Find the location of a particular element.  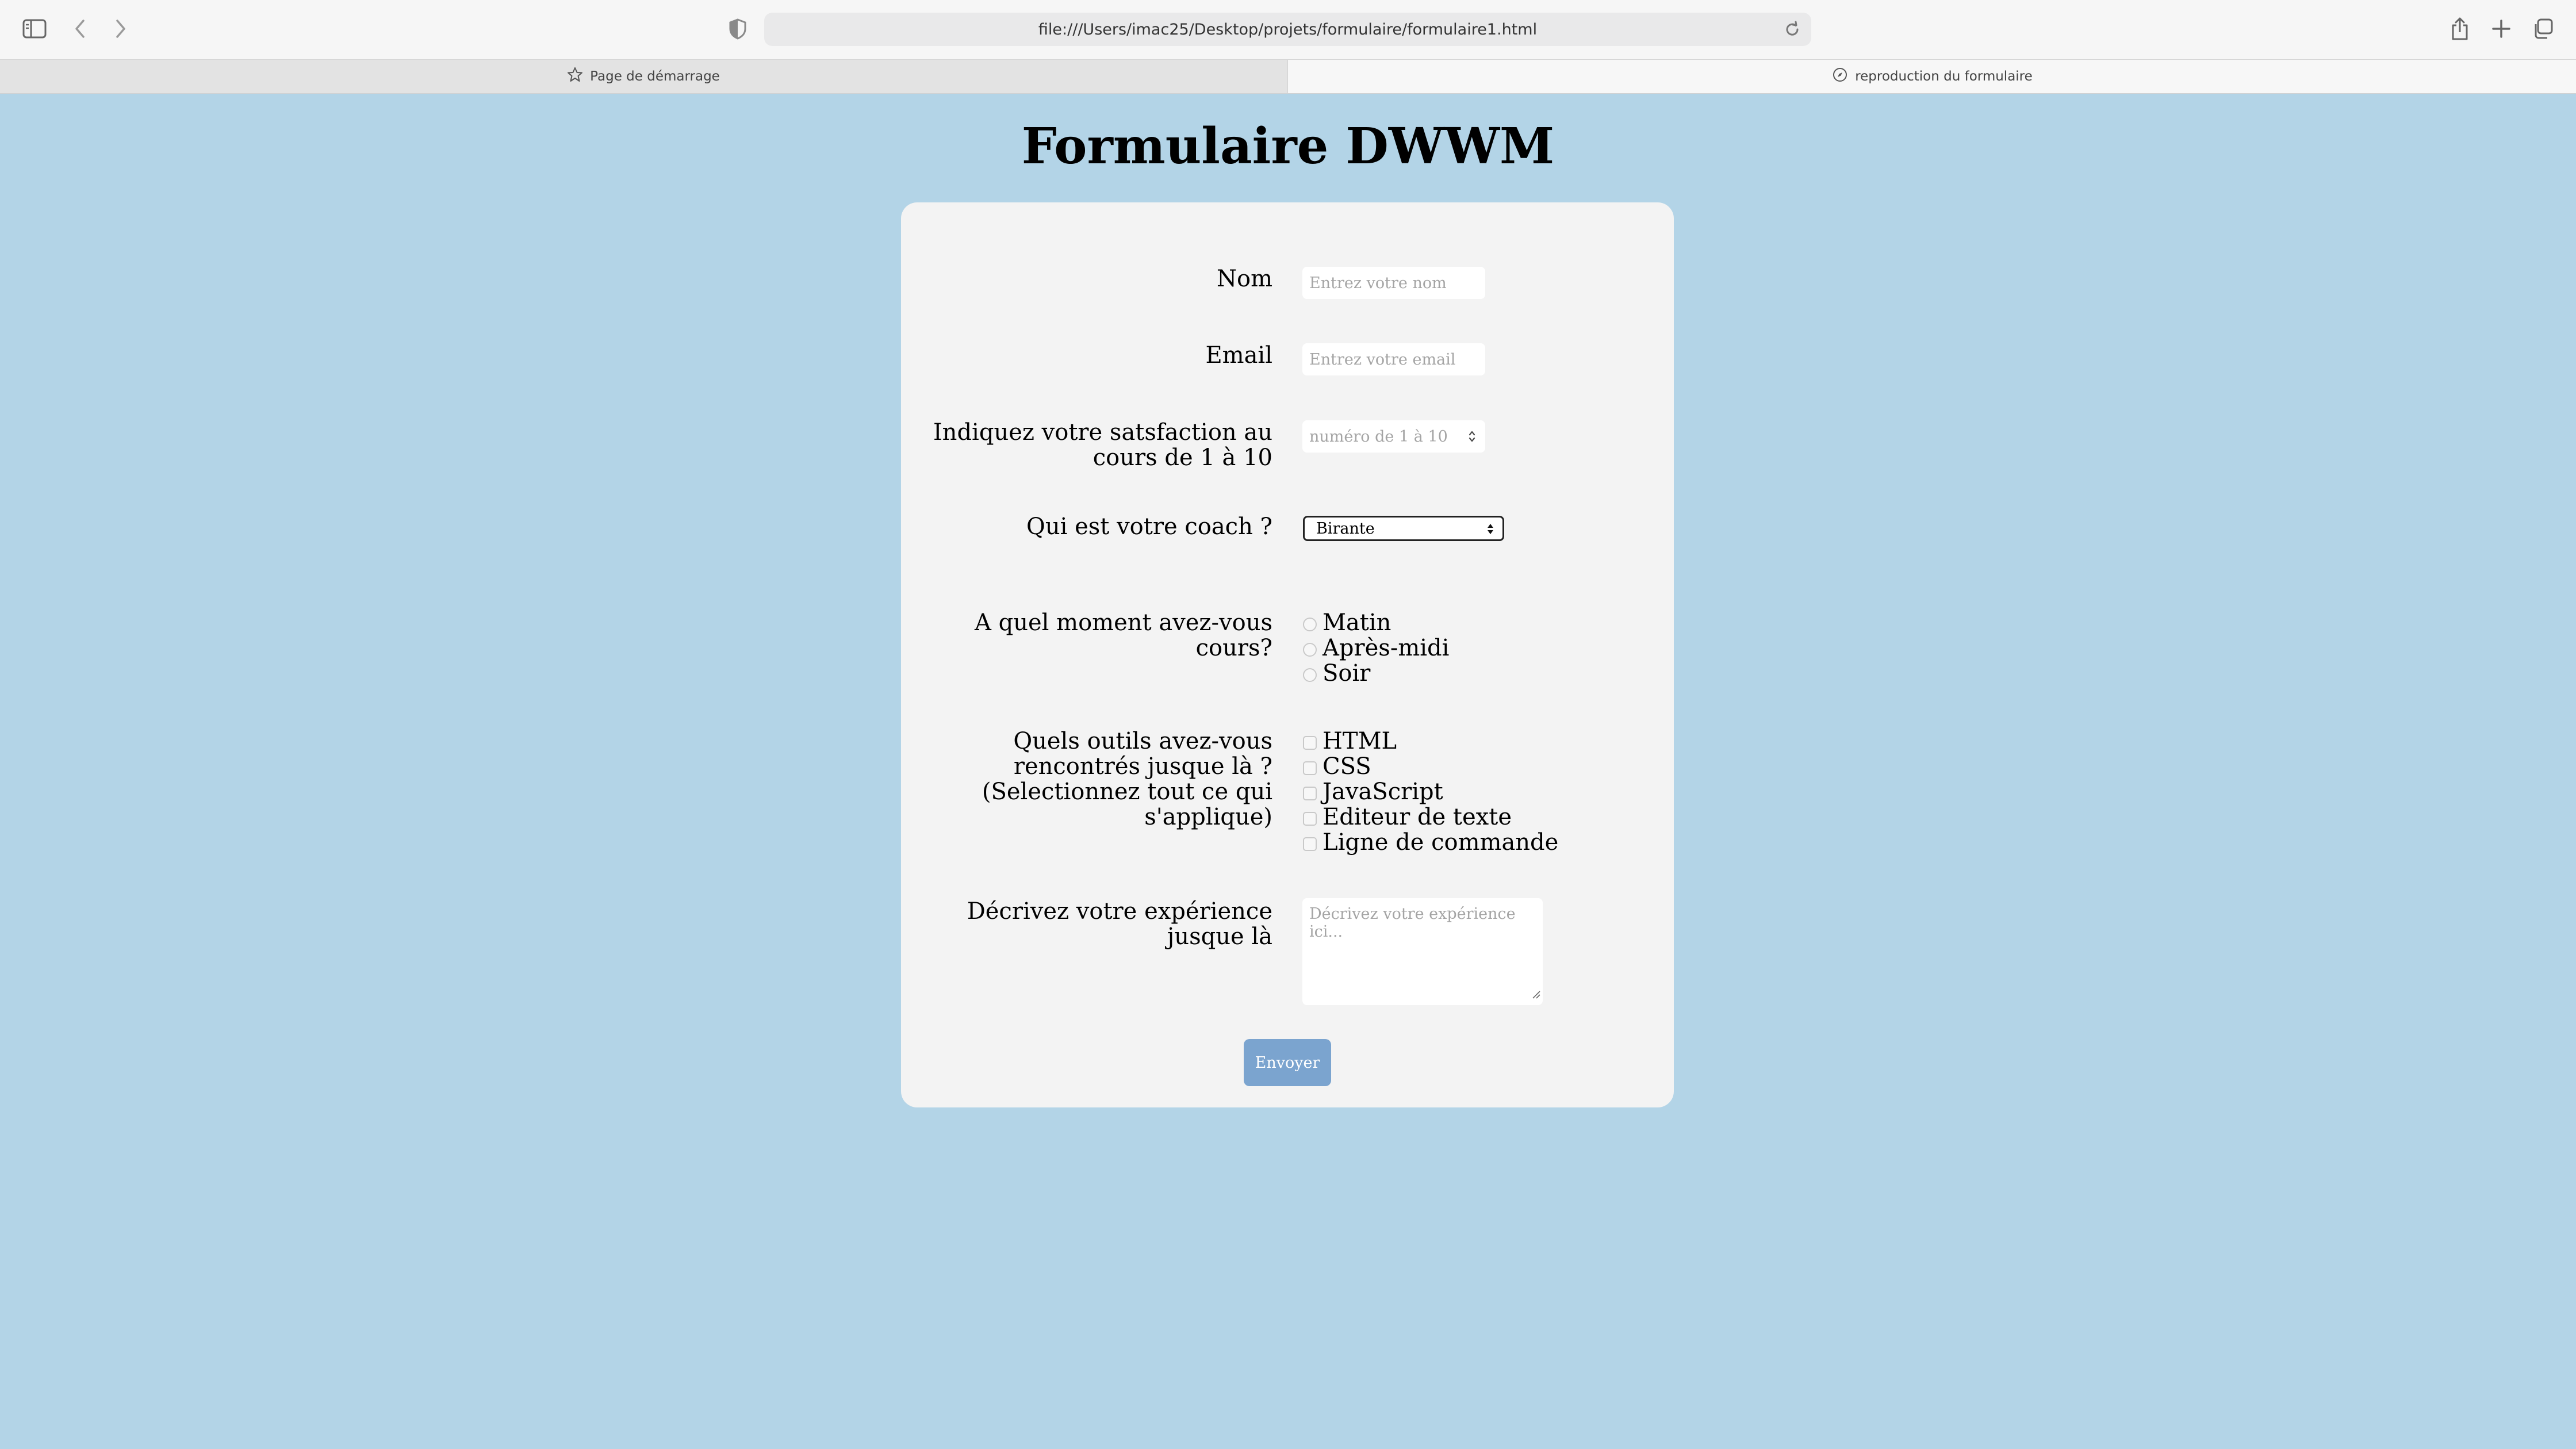

email-input: Entrez votre email is located at coordinates (1393, 359).